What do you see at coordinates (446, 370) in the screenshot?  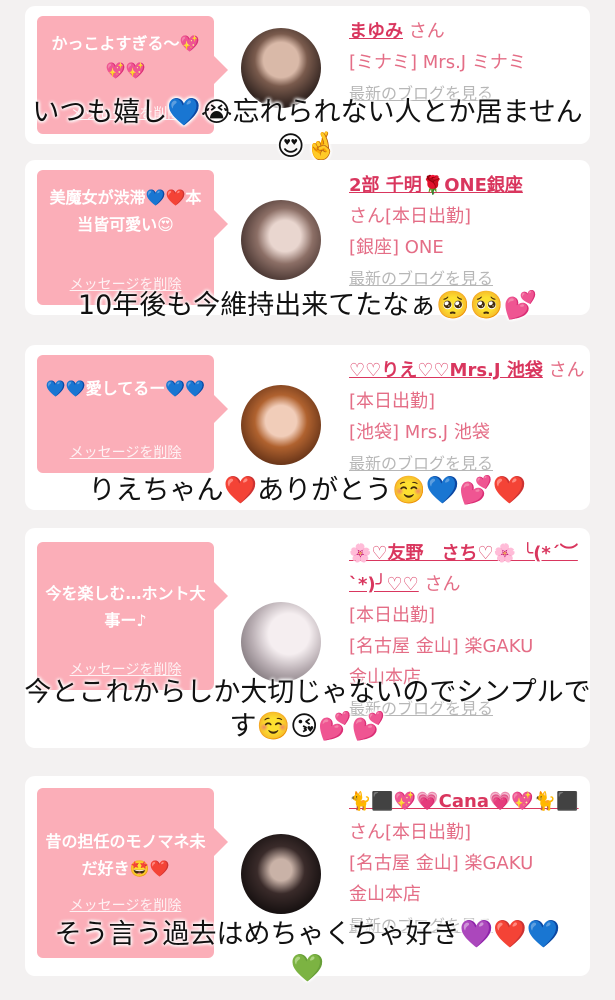 I see `cast-name-link: ♡♡りえ♡♡Mrs.J 池袋` at bounding box center [446, 370].